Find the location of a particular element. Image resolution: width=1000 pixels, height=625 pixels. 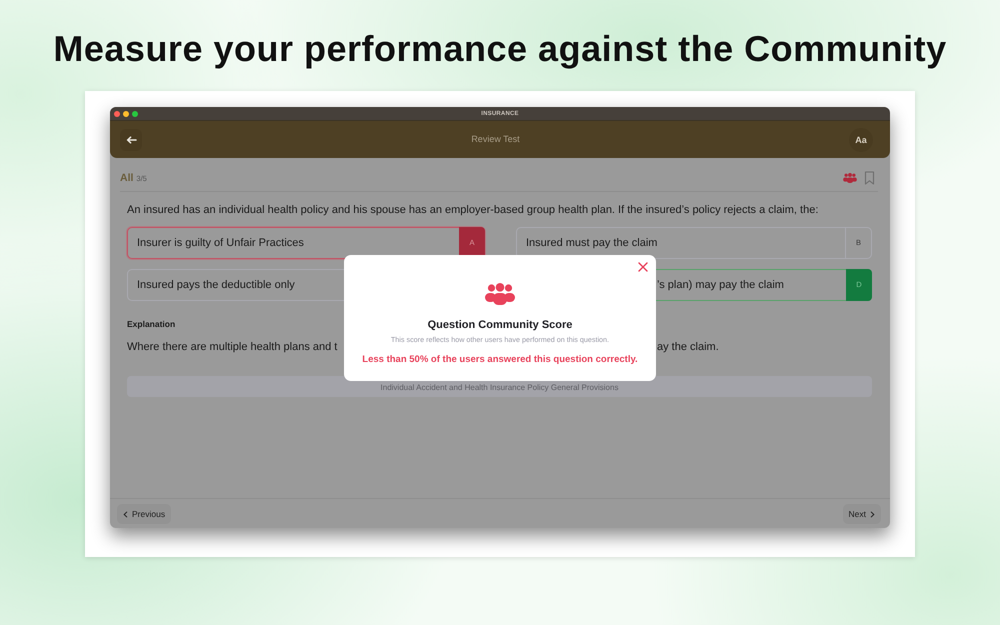

explanation-text: Where there are multiple health plans and t is located at coordinates (232, 347).